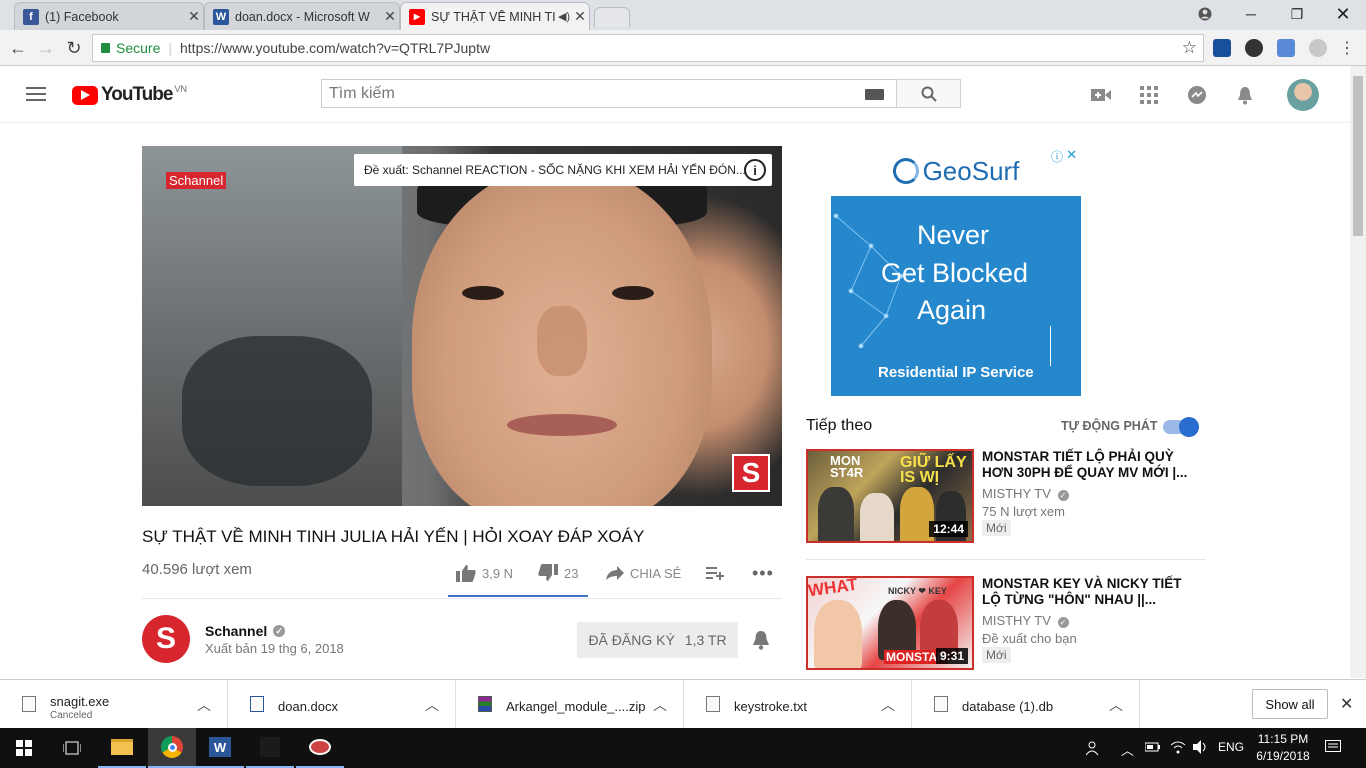 The height and width of the screenshot is (768, 1366). I want to click on forward-button: →, so click(46, 48).